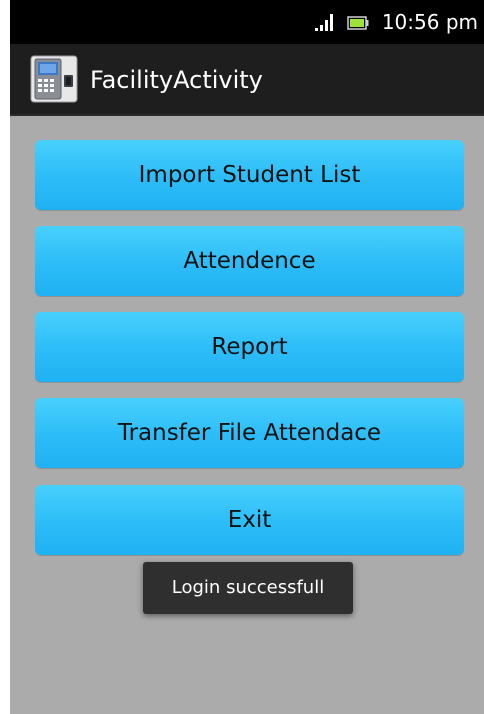 The height and width of the screenshot is (714, 484). I want to click on signal-strength-icon, so click(324, 22).